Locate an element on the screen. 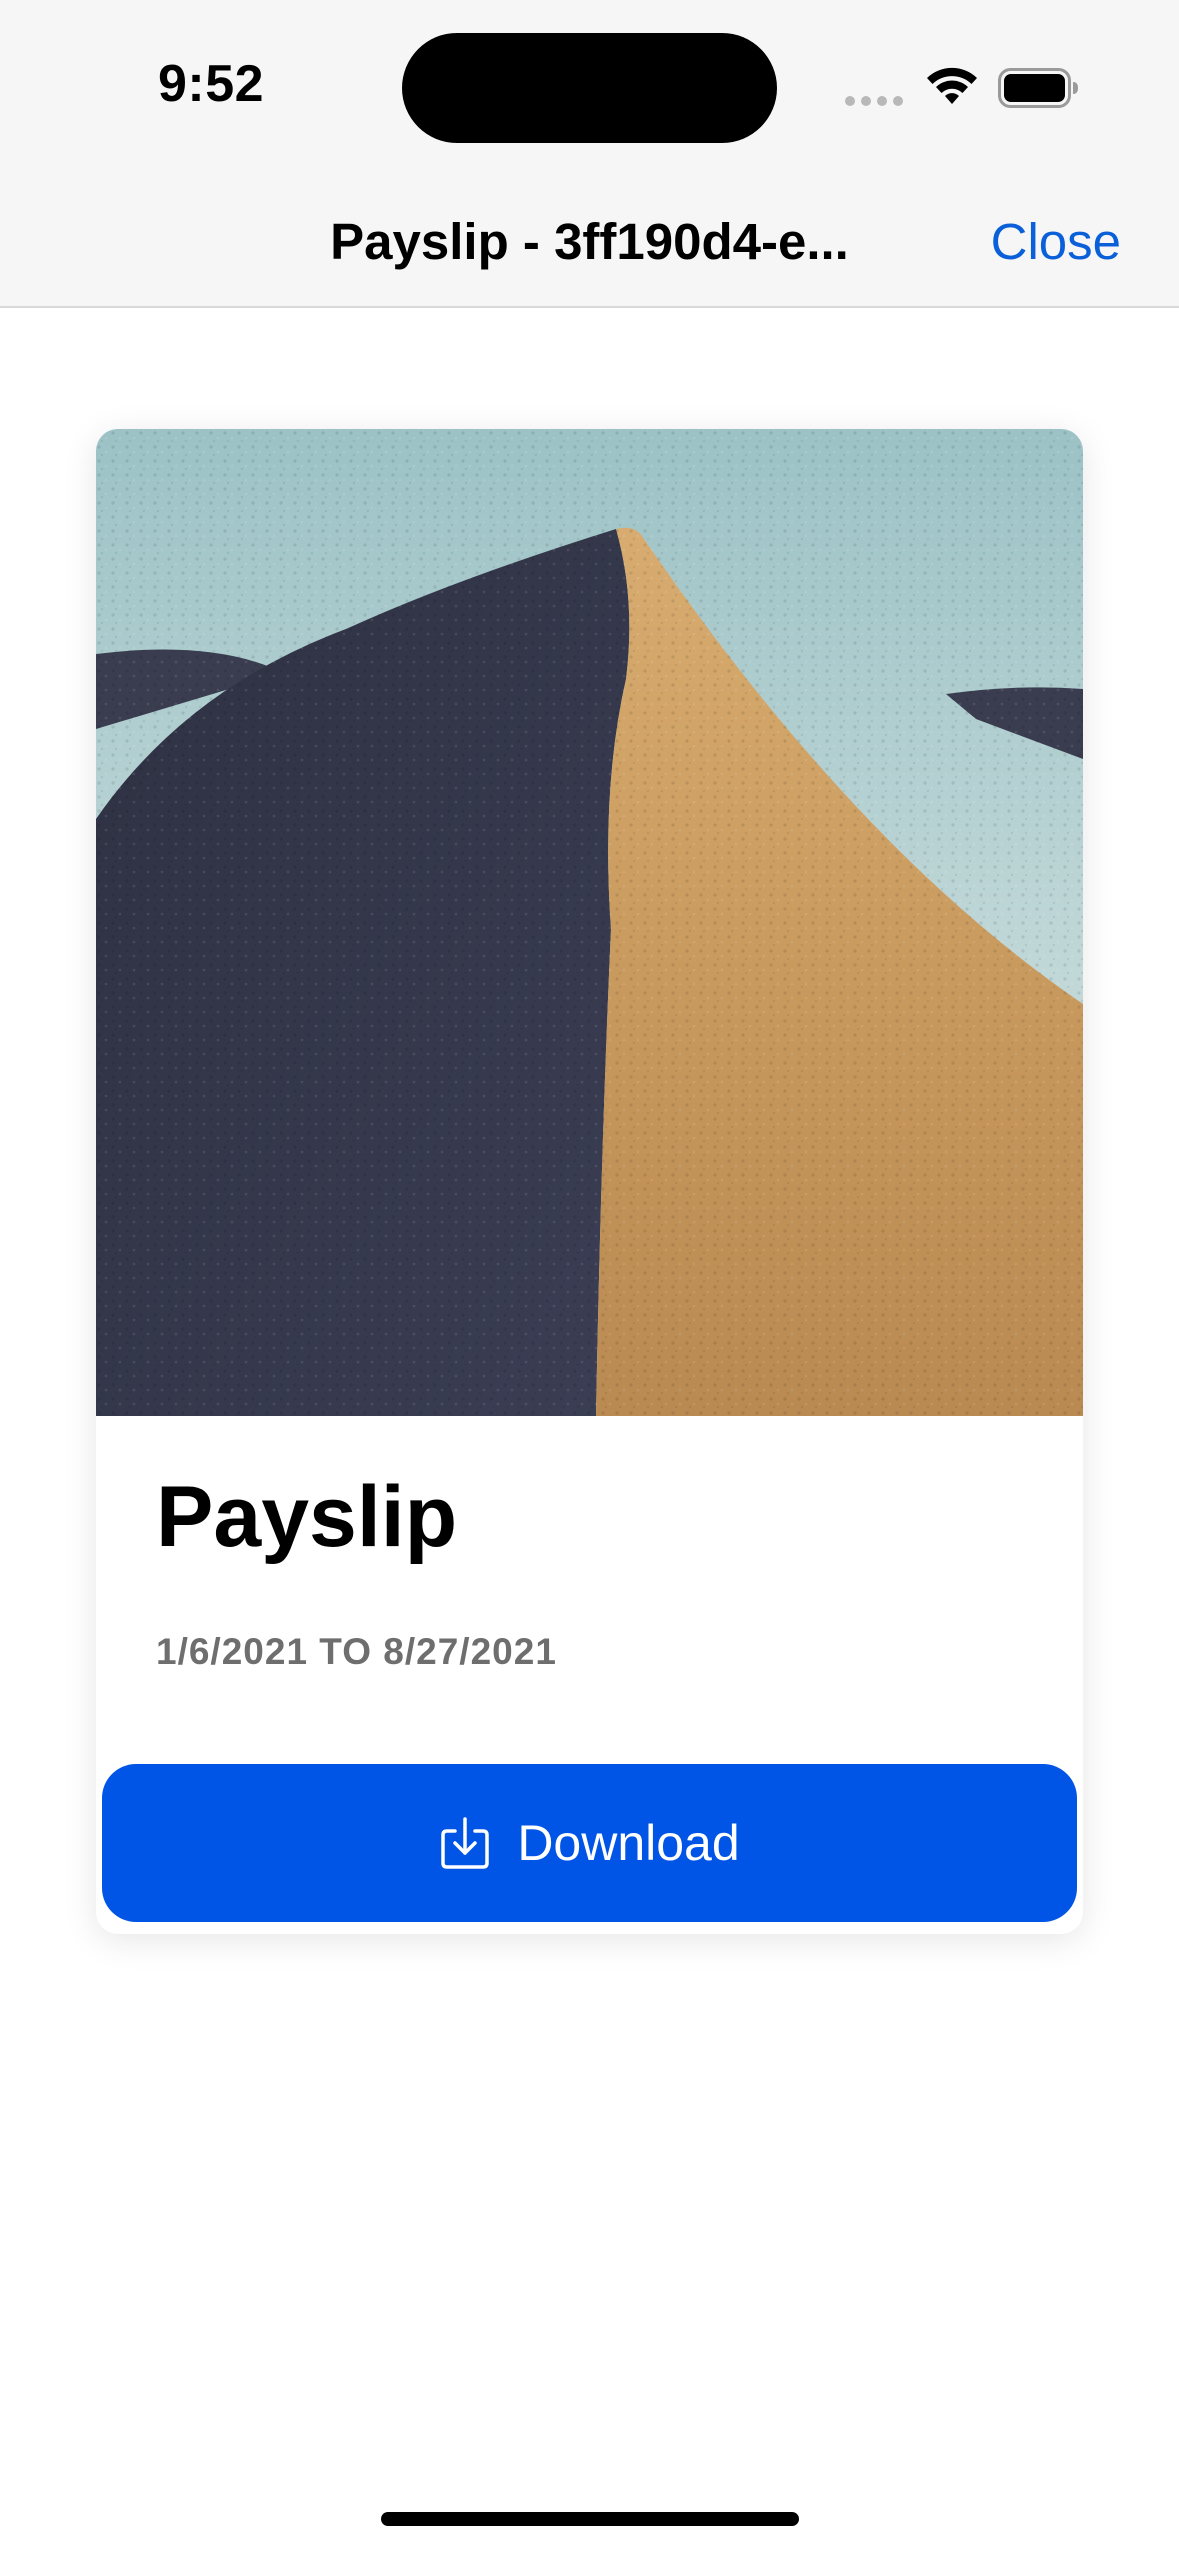 This screenshot has width=1179, height=2556. top-bar: 9:52 Payslip - 3ff190d4-e... Close is located at coordinates (589, 154).